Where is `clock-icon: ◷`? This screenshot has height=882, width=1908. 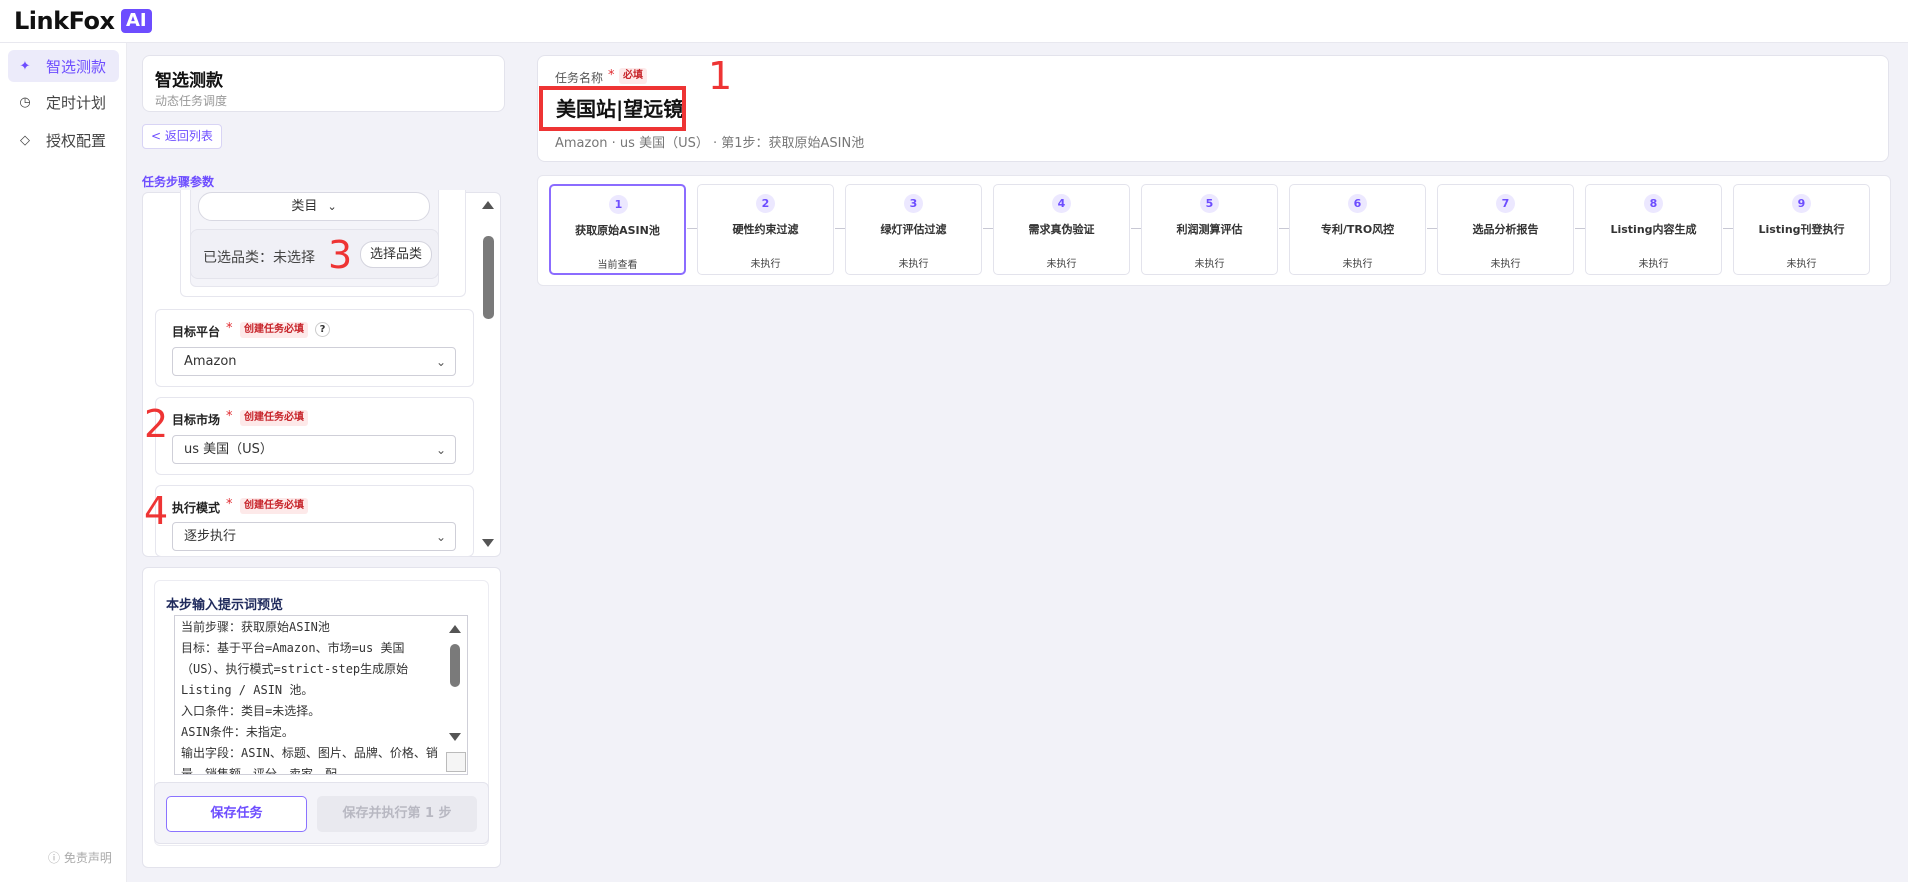
clock-icon: ◷ is located at coordinates (25, 102).